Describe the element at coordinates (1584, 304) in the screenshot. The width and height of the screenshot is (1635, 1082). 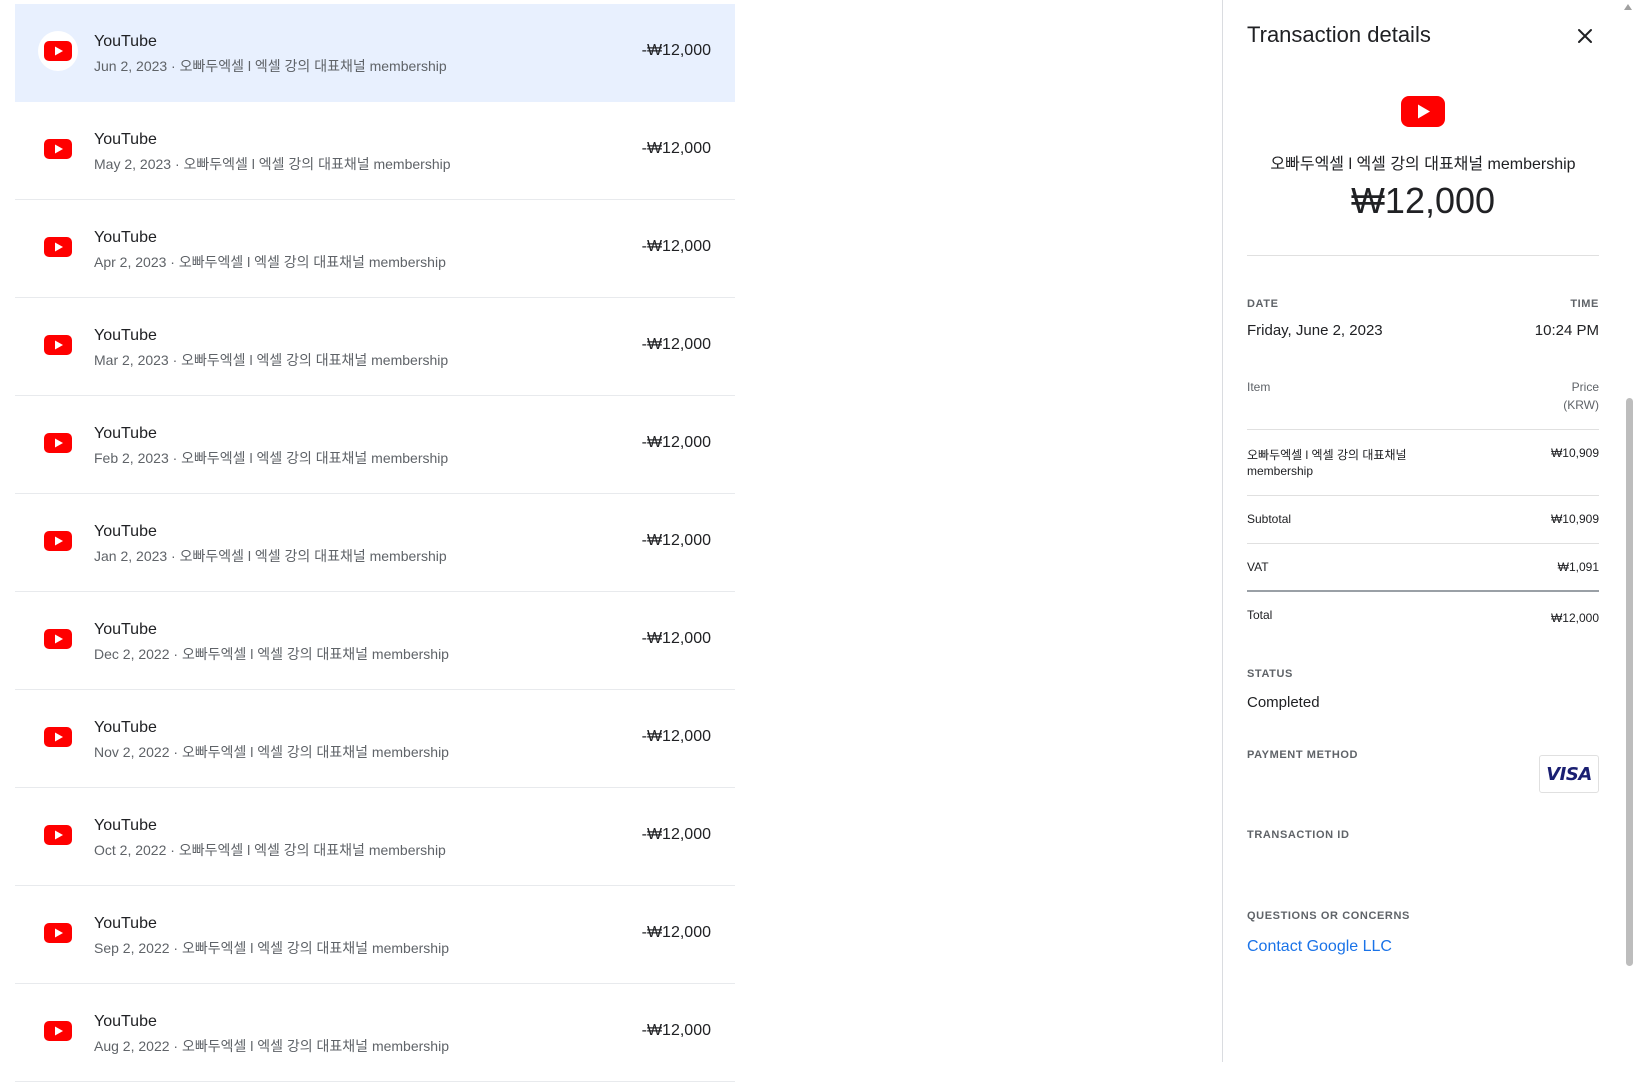
I see `time-label: TIME` at that location.